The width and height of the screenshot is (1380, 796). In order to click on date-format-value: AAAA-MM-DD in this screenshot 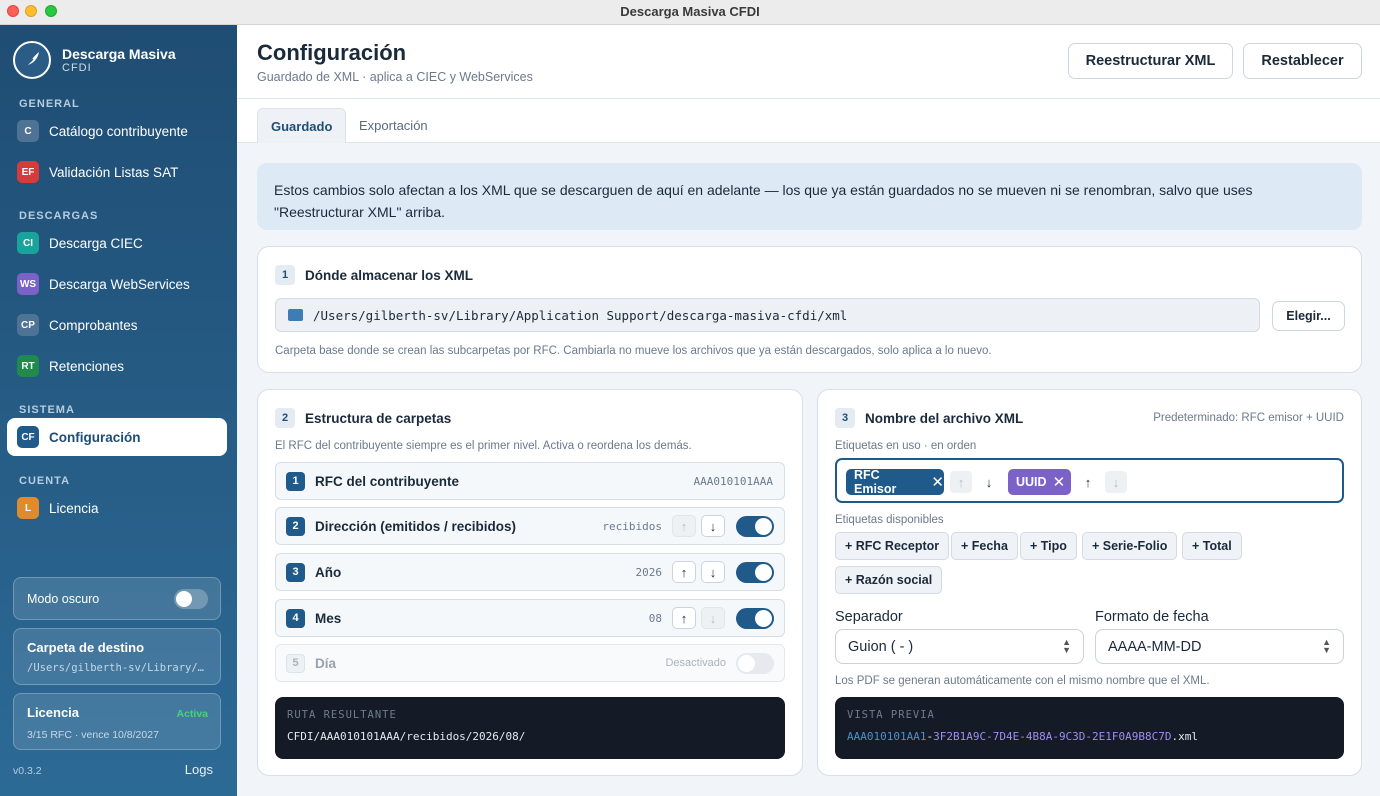, I will do `click(1155, 646)`.